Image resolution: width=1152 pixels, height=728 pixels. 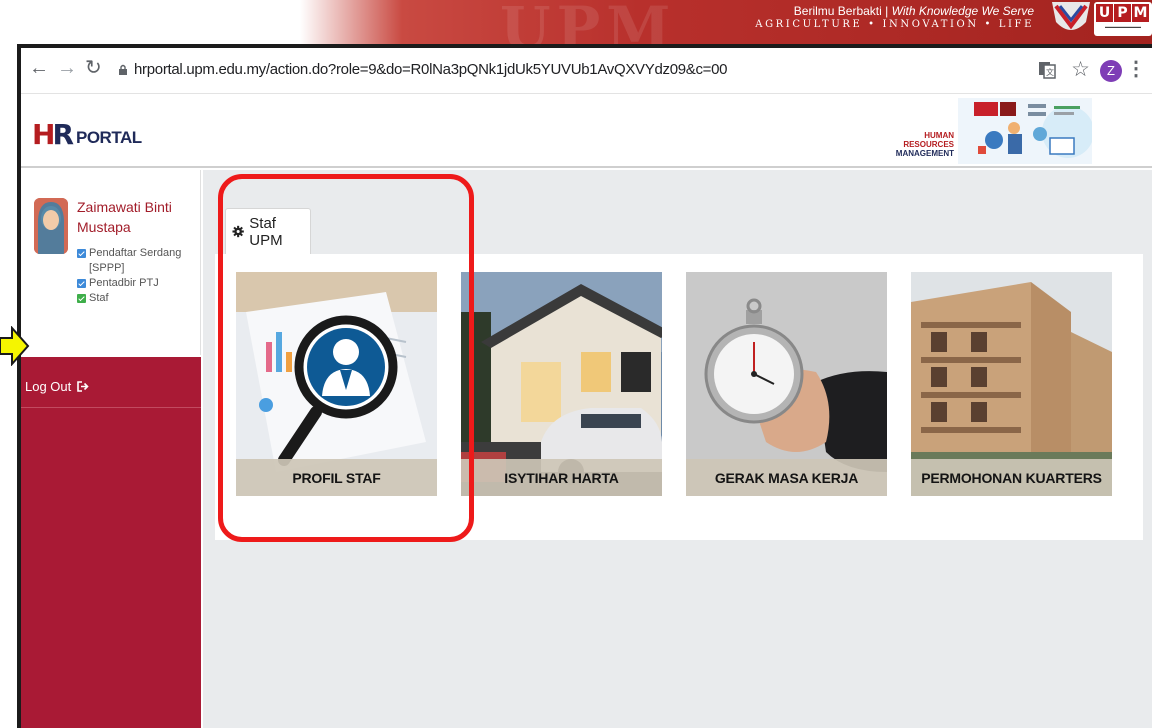 I want to click on card-label: PERMOHONAN KUARTERS, so click(x=1011, y=477).